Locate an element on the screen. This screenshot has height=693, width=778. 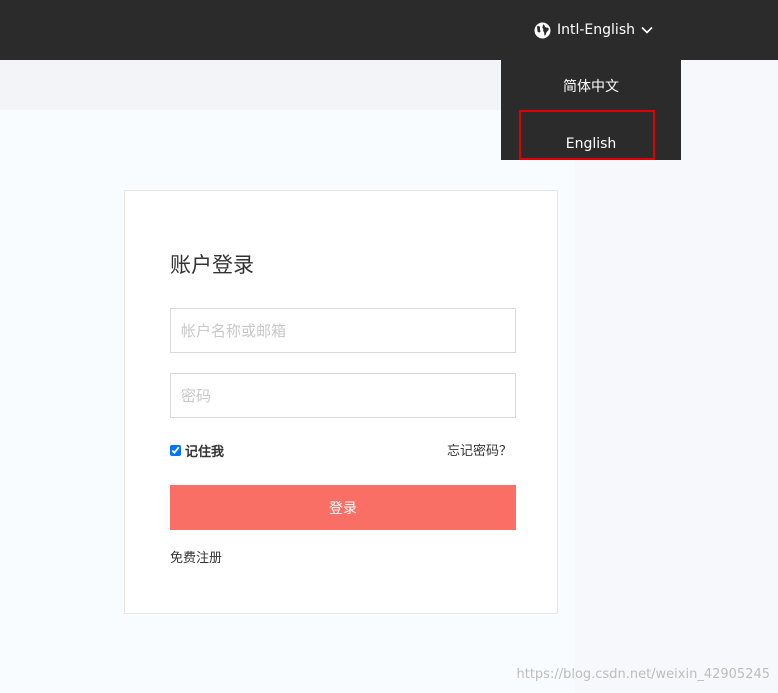
register-link: 免费注册 is located at coordinates (196, 556).